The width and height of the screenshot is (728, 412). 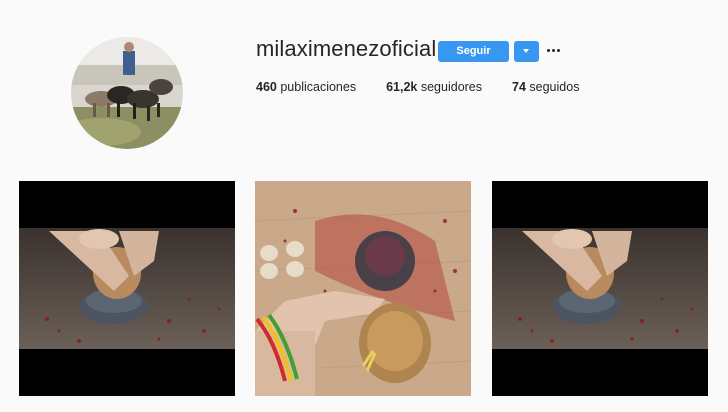 What do you see at coordinates (451, 87) in the screenshot?
I see `stat-followers-label: seguidores` at bounding box center [451, 87].